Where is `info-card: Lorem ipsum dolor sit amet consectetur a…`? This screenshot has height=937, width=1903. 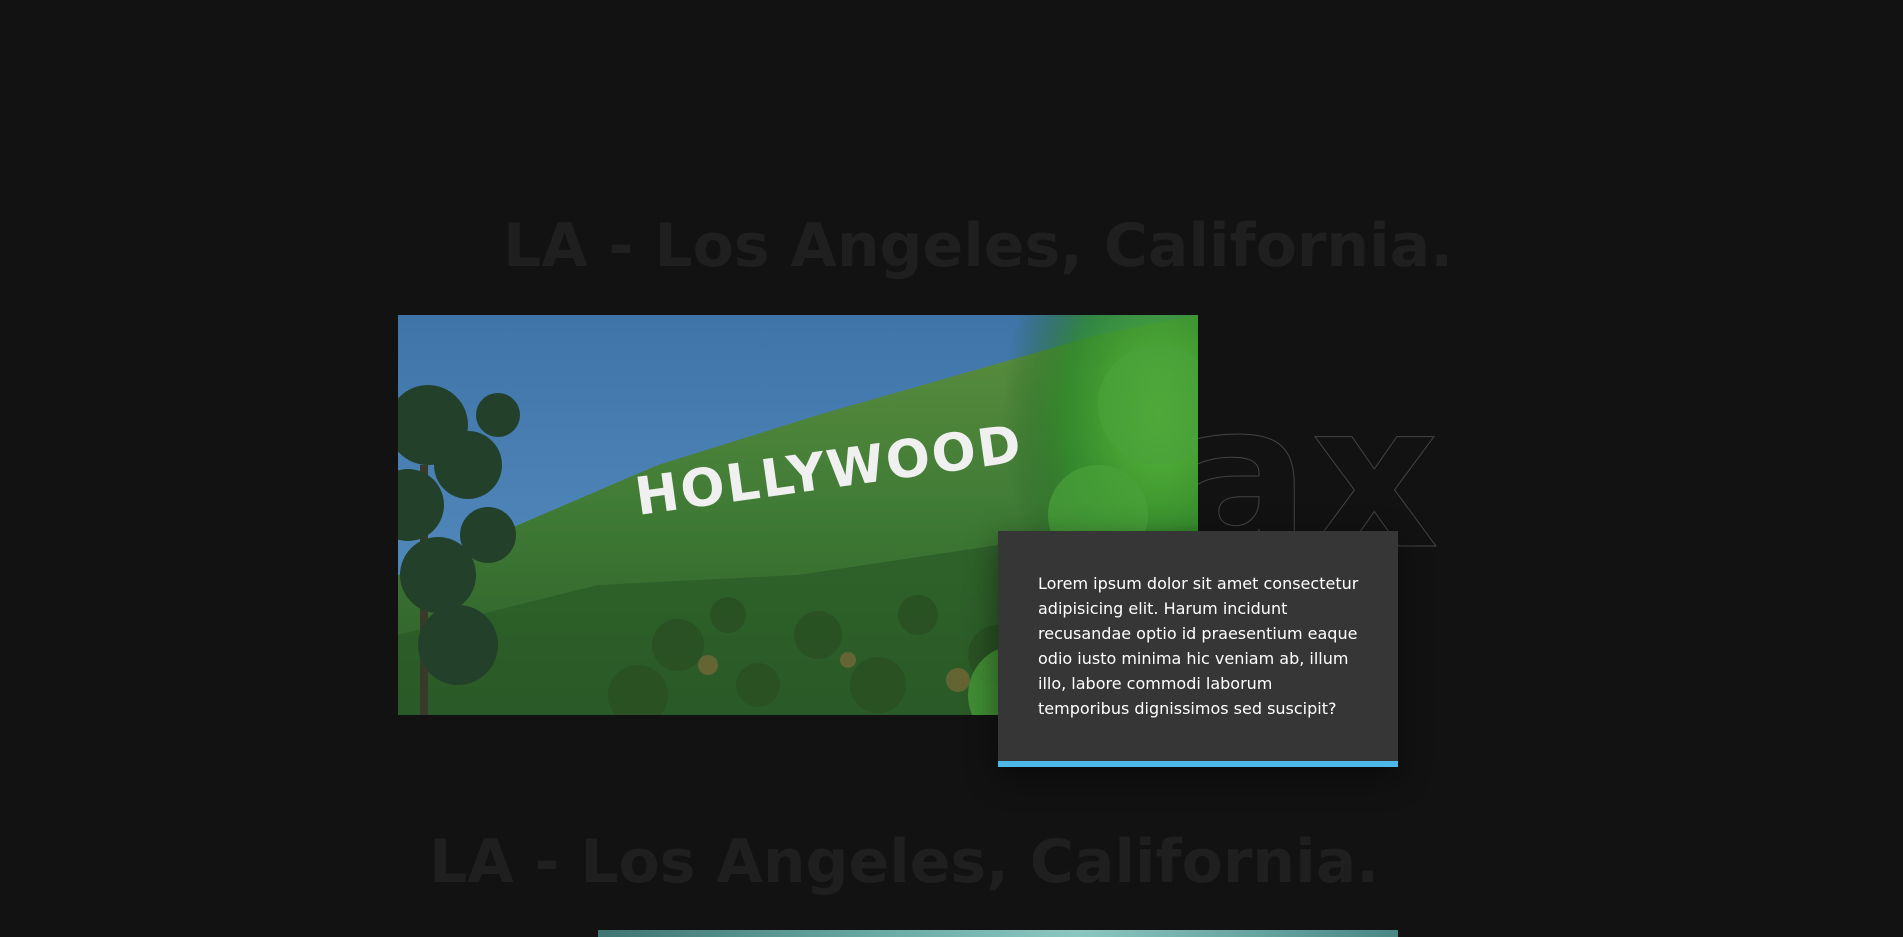
info-card: Lorem ipsum dolor sit amet consectetur a… is located at coordinates (1198, 649).